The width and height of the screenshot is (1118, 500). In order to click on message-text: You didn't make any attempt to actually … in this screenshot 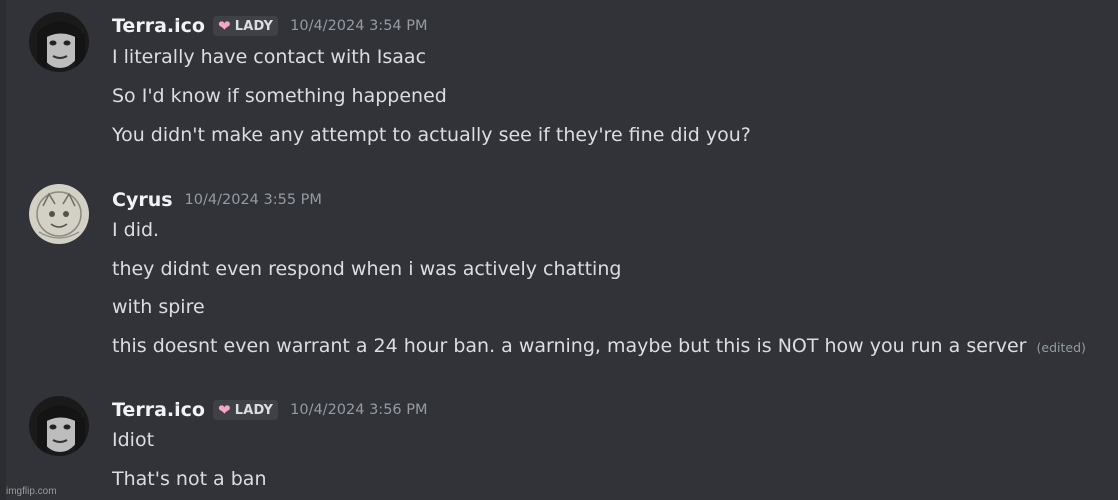, I will do `click(431, 135)`.